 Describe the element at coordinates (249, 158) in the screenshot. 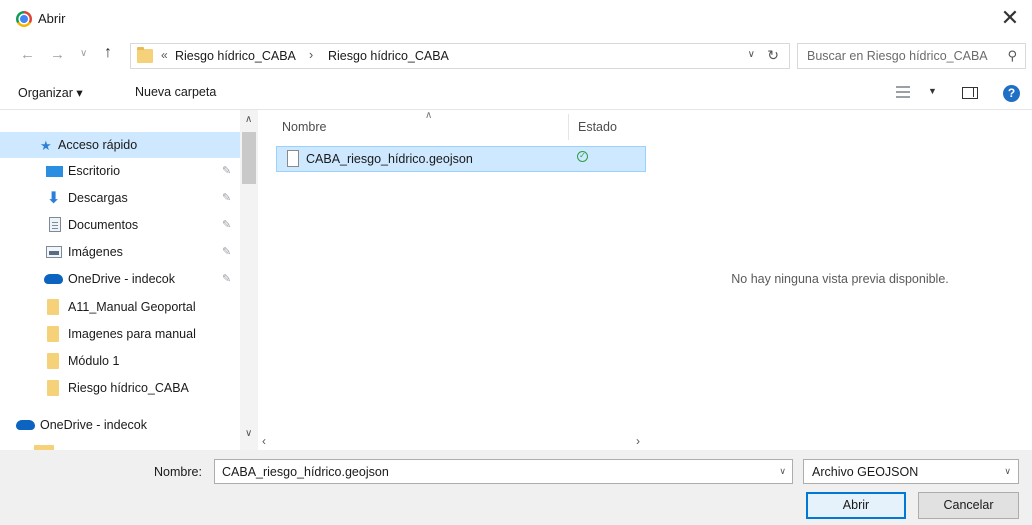

I see `scrollbar-thumb` at that location.